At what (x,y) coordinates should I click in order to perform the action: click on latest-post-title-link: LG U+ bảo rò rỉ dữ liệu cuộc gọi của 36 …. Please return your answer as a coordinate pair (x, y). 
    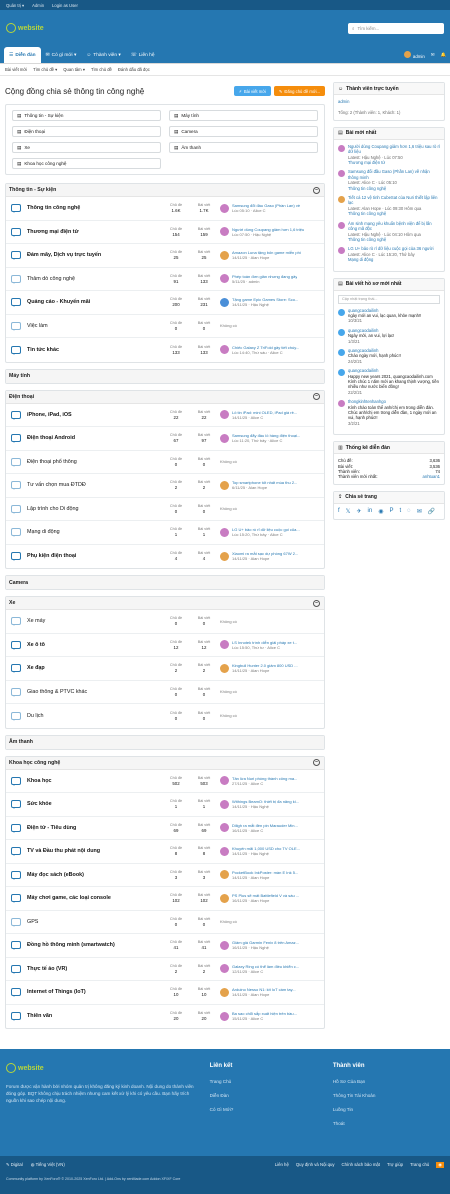
    Looking at the image, I should click on (391, 248).